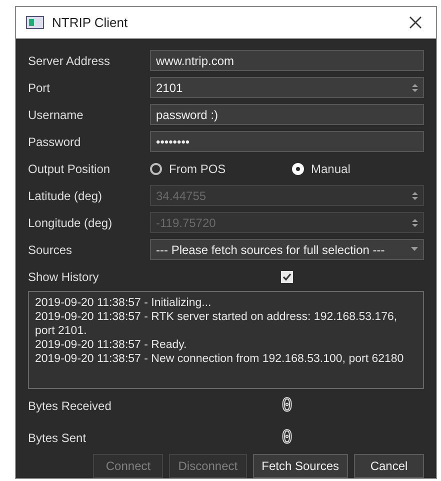  What do you see at coordinates (66, 196) in the screenshot?
I see `field-label: Latitude (deg)` at bounding box center [66, 196].